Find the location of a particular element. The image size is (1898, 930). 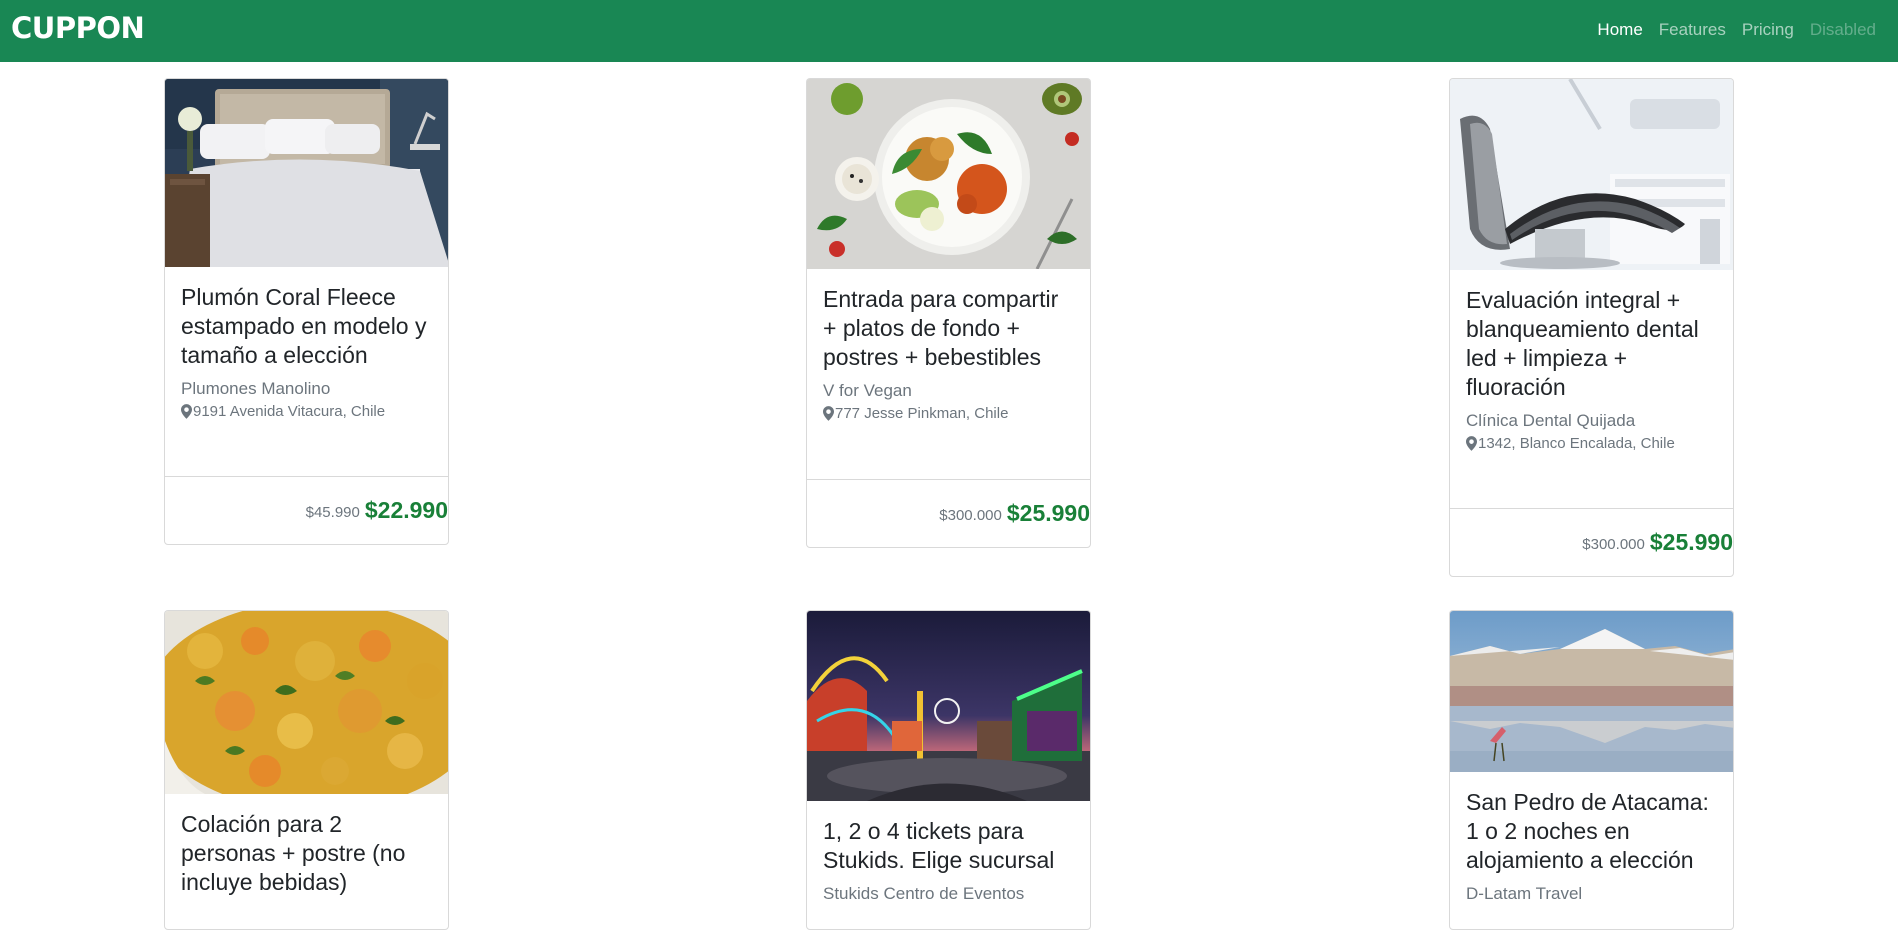

nav-link-features: Features is located at coordinates (1692, 30).